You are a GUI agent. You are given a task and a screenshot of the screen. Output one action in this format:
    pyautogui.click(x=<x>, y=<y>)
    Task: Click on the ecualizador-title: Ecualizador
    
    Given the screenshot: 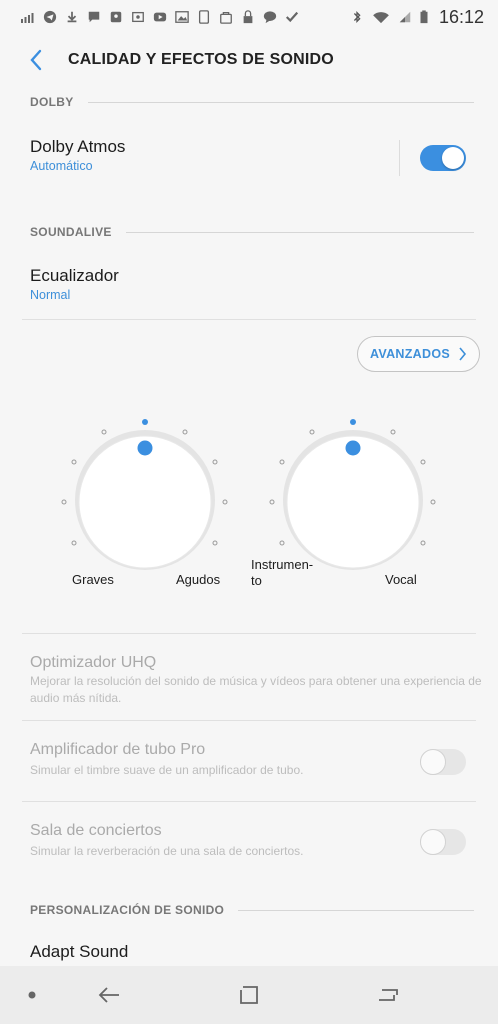 What is the action you would take?
    pyautogui.click(x=74, y=275)
    